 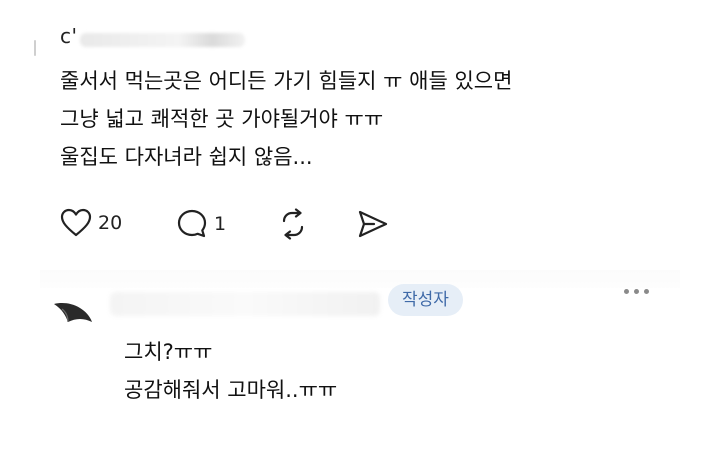 What do you see at coordinates (245, 304) in the screenshot?
I see `reply-username-redaction` at bounding box center [245, 304].